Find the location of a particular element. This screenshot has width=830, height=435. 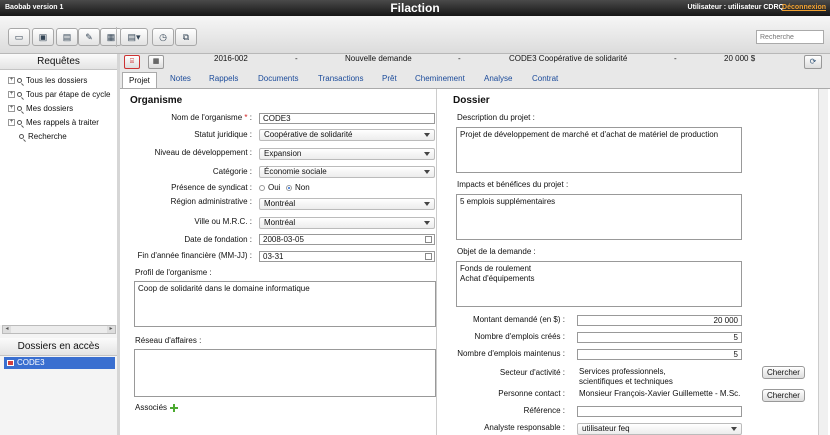

reference-input is located at coordinates (659, 411).